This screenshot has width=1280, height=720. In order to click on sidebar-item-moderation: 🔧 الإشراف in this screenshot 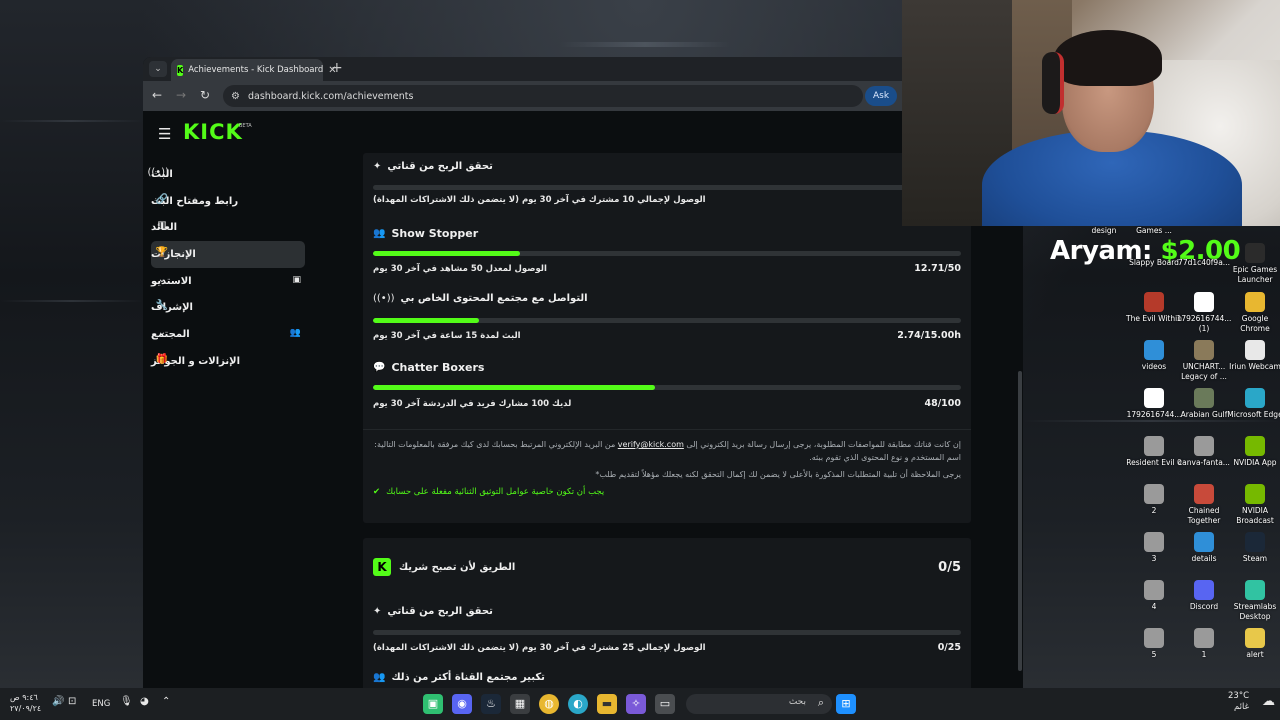, I will do `click(228, 307)`.